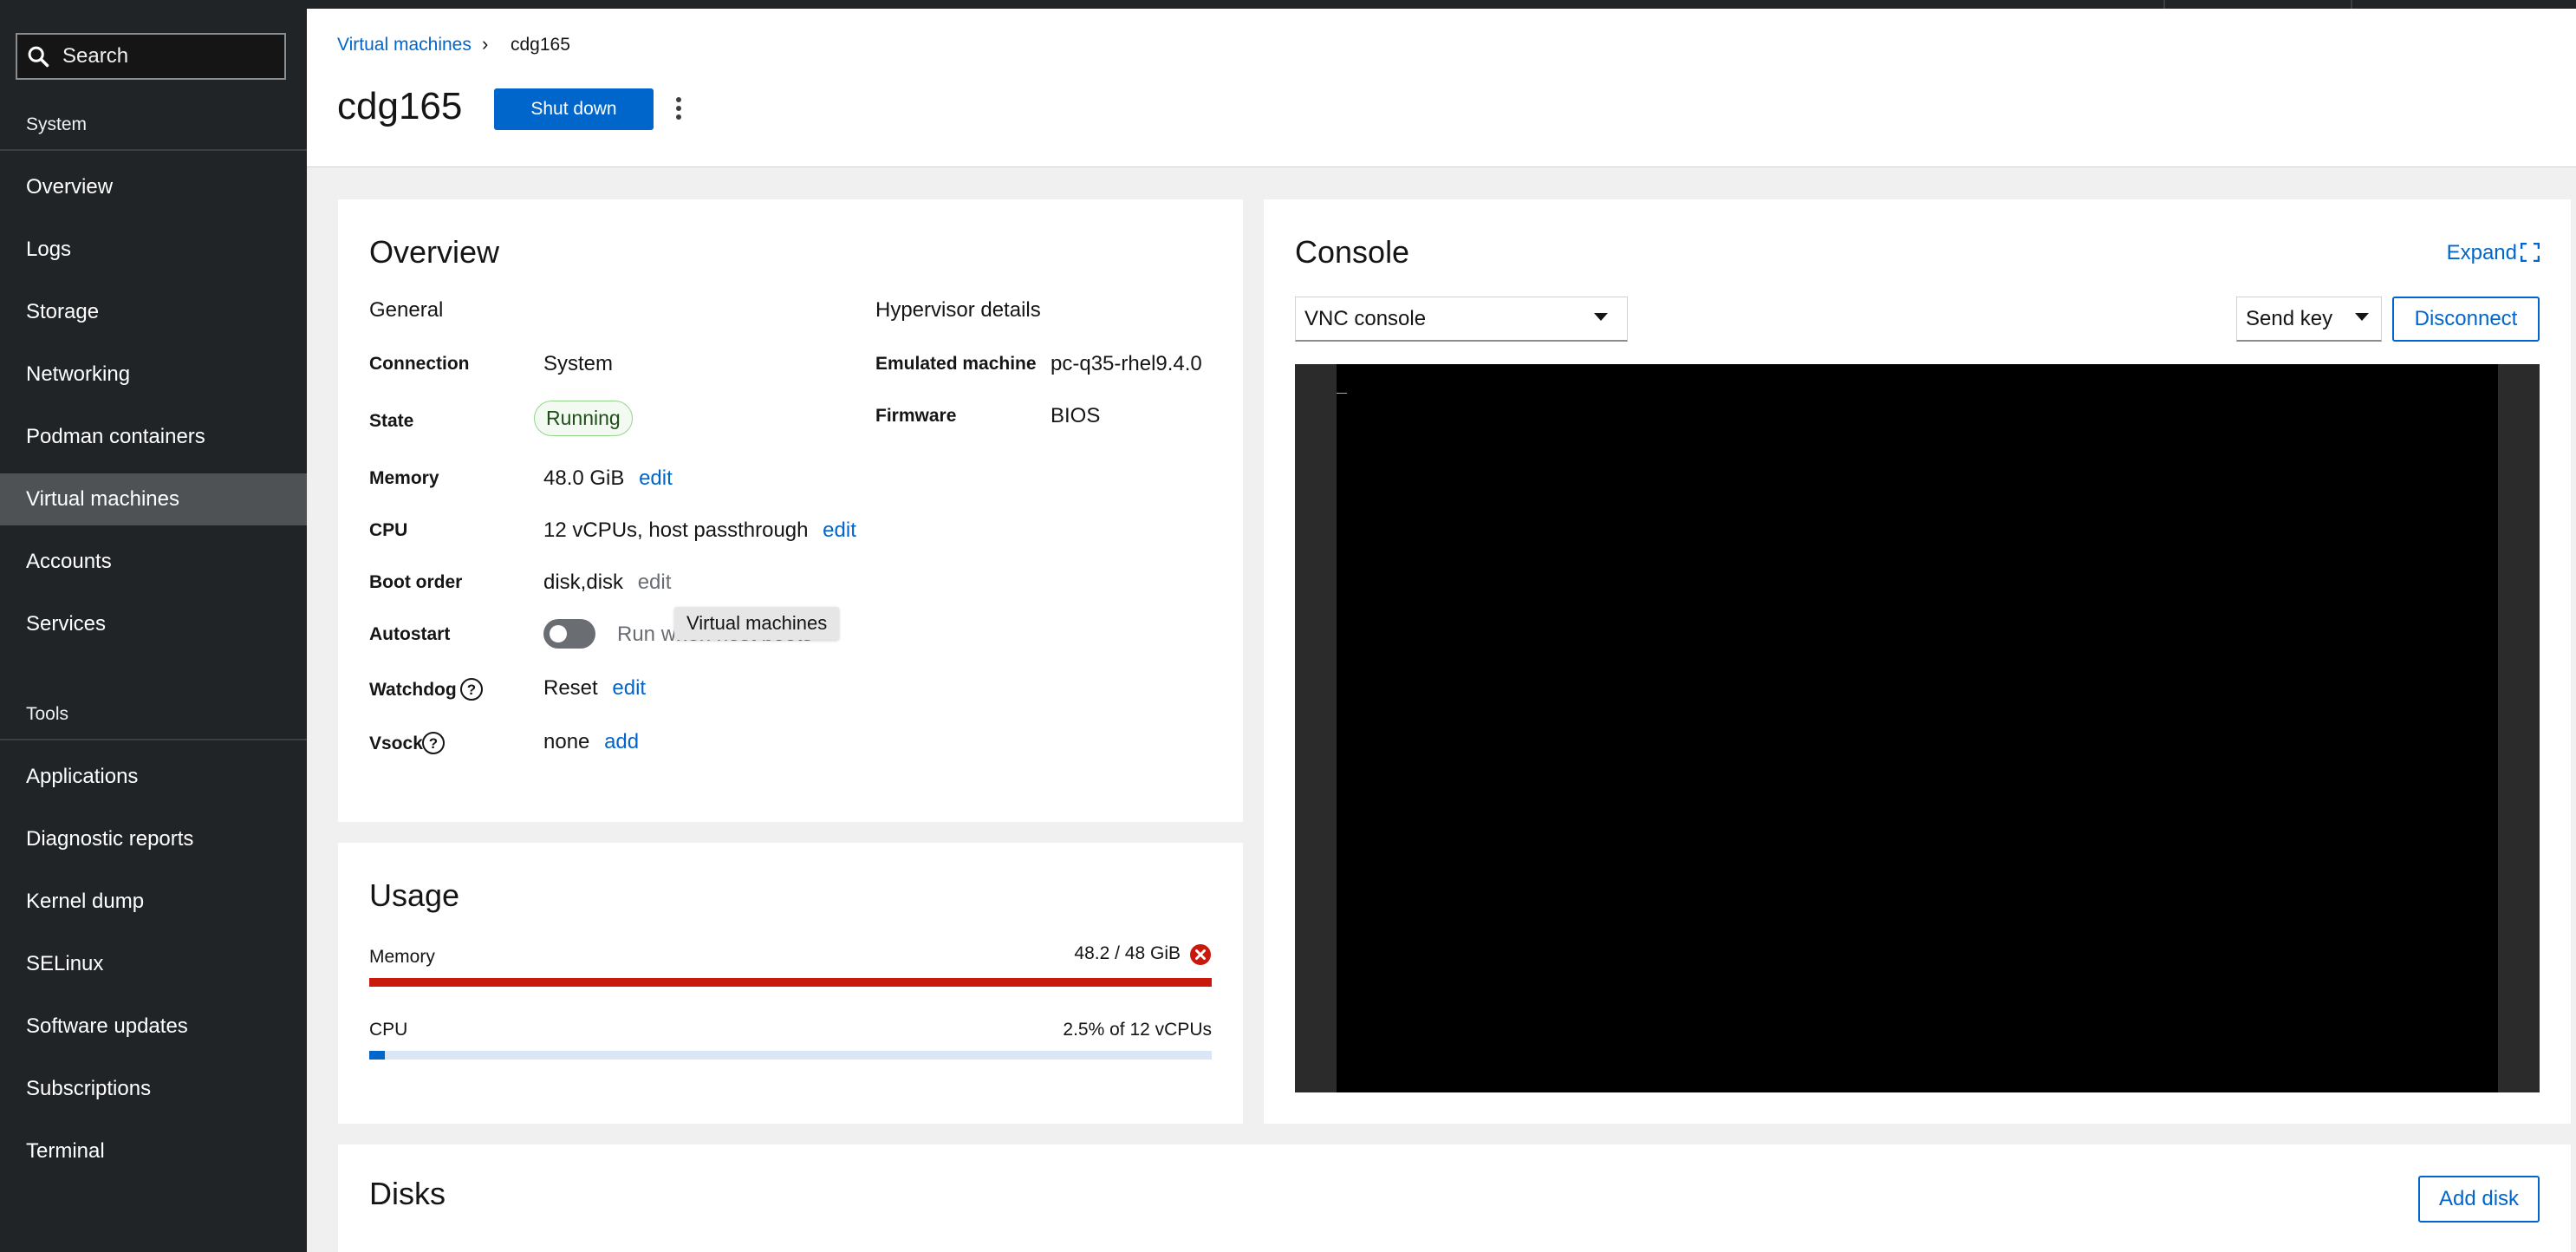 This screenshot has width=2576, height=1252. I want to click on page-title: cdg165, so click(400, 106).